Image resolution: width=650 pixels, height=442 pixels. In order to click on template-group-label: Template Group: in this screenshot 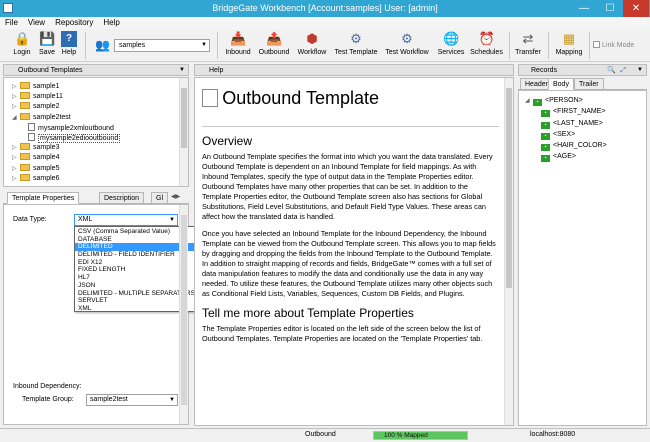, I will do `click(48, 399)`.